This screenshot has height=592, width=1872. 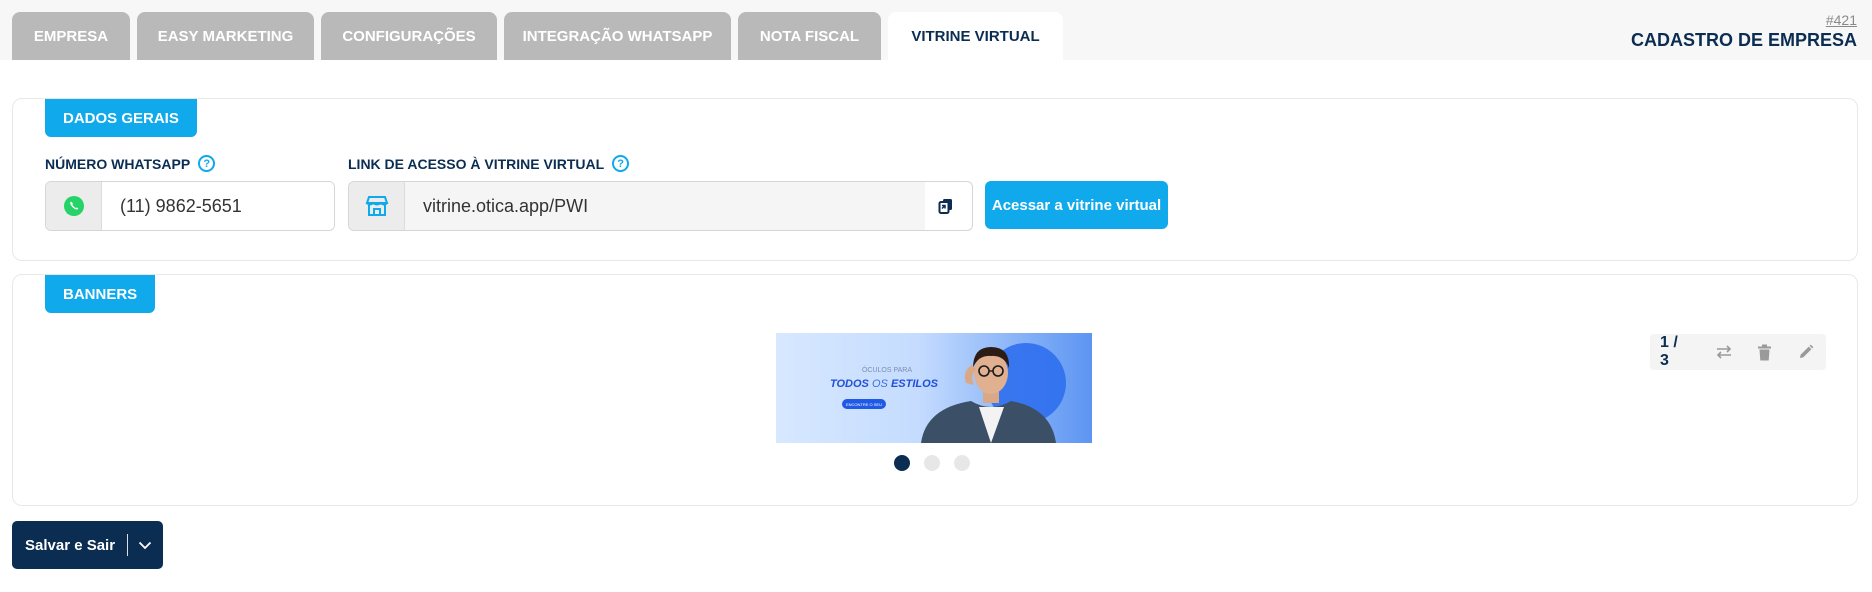 I want to click on save-and-exit-button: Salvar e Sair, so click(x=87, y=545).